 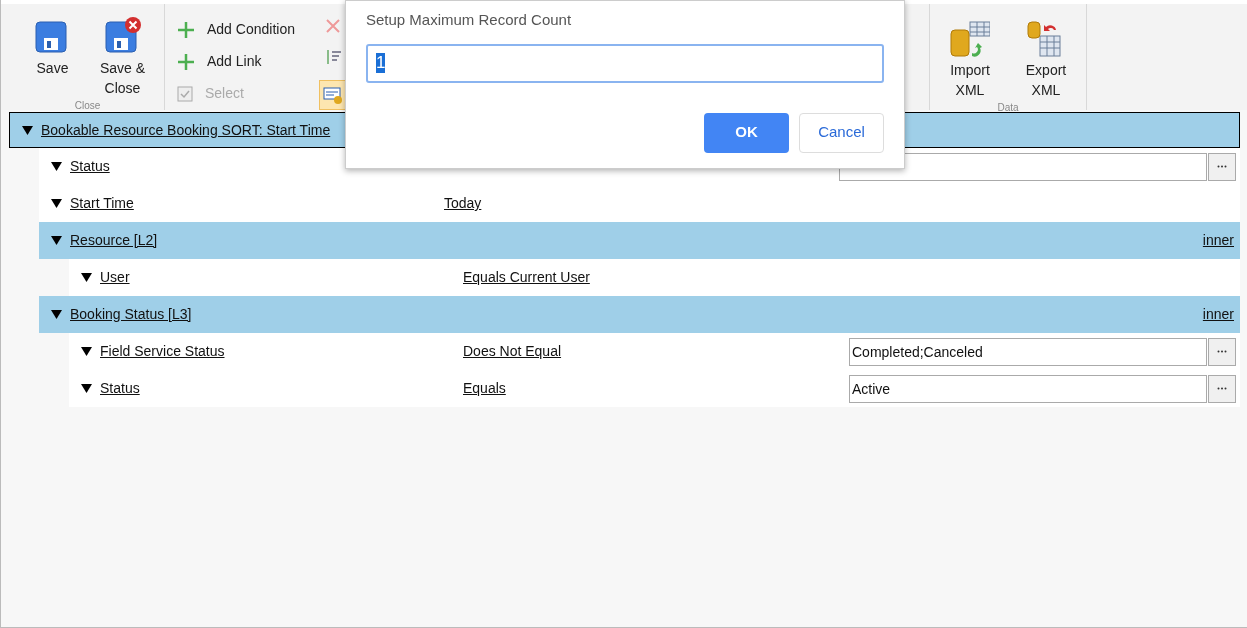 I want to click on attribute-link: Start Time, so click(x=102, y=203).